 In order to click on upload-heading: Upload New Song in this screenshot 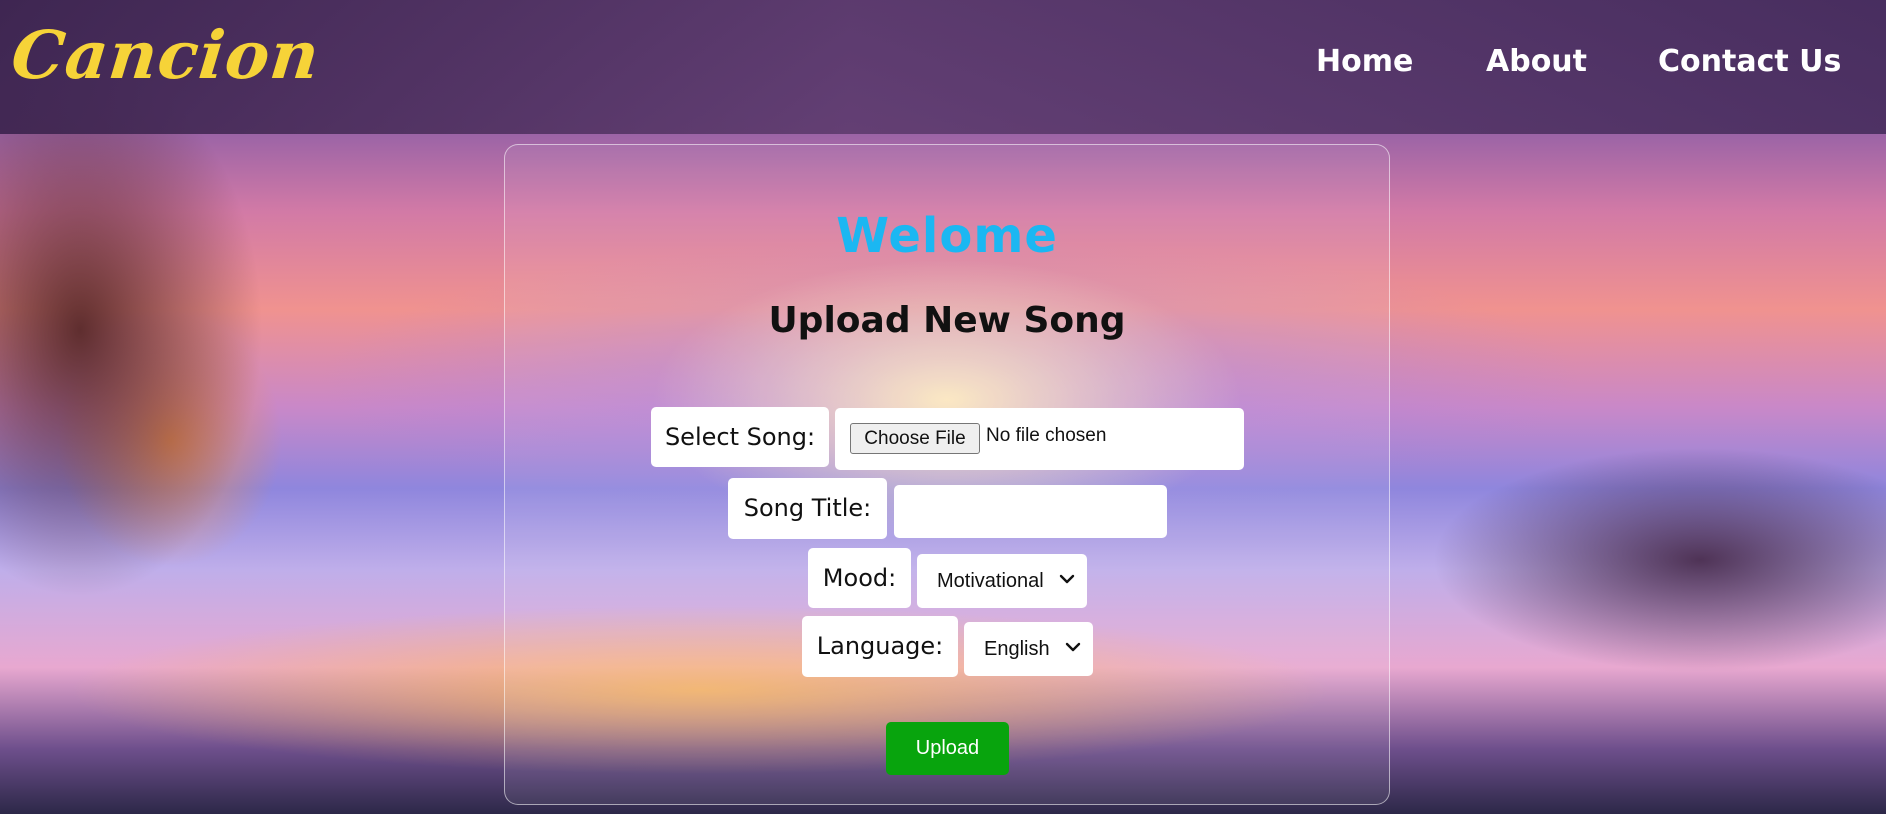, I will do `click(947, 320)`.